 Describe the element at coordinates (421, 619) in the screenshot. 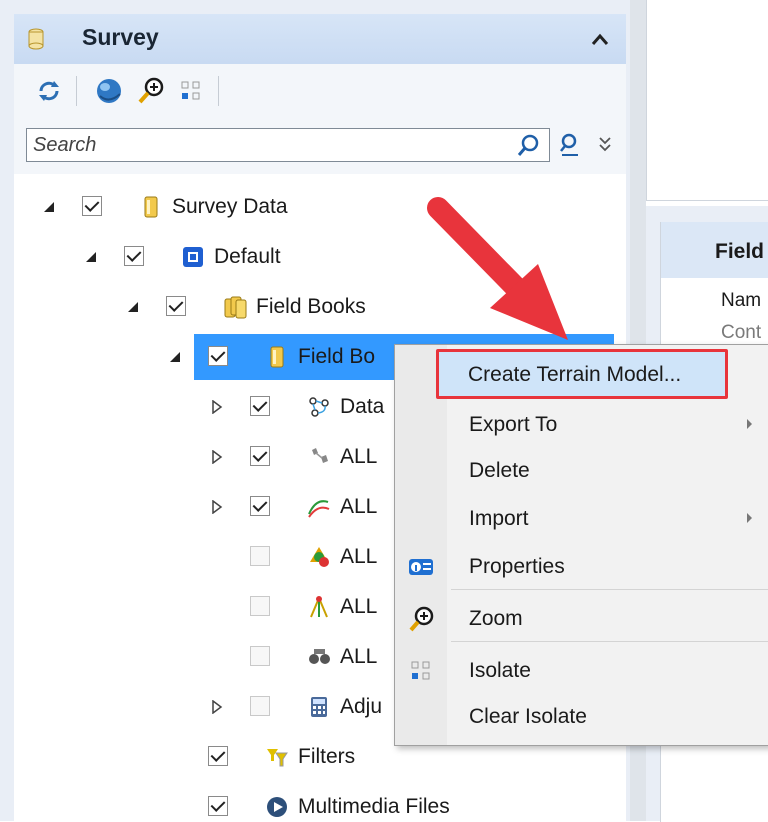

I see `zoom-icon` at that location.